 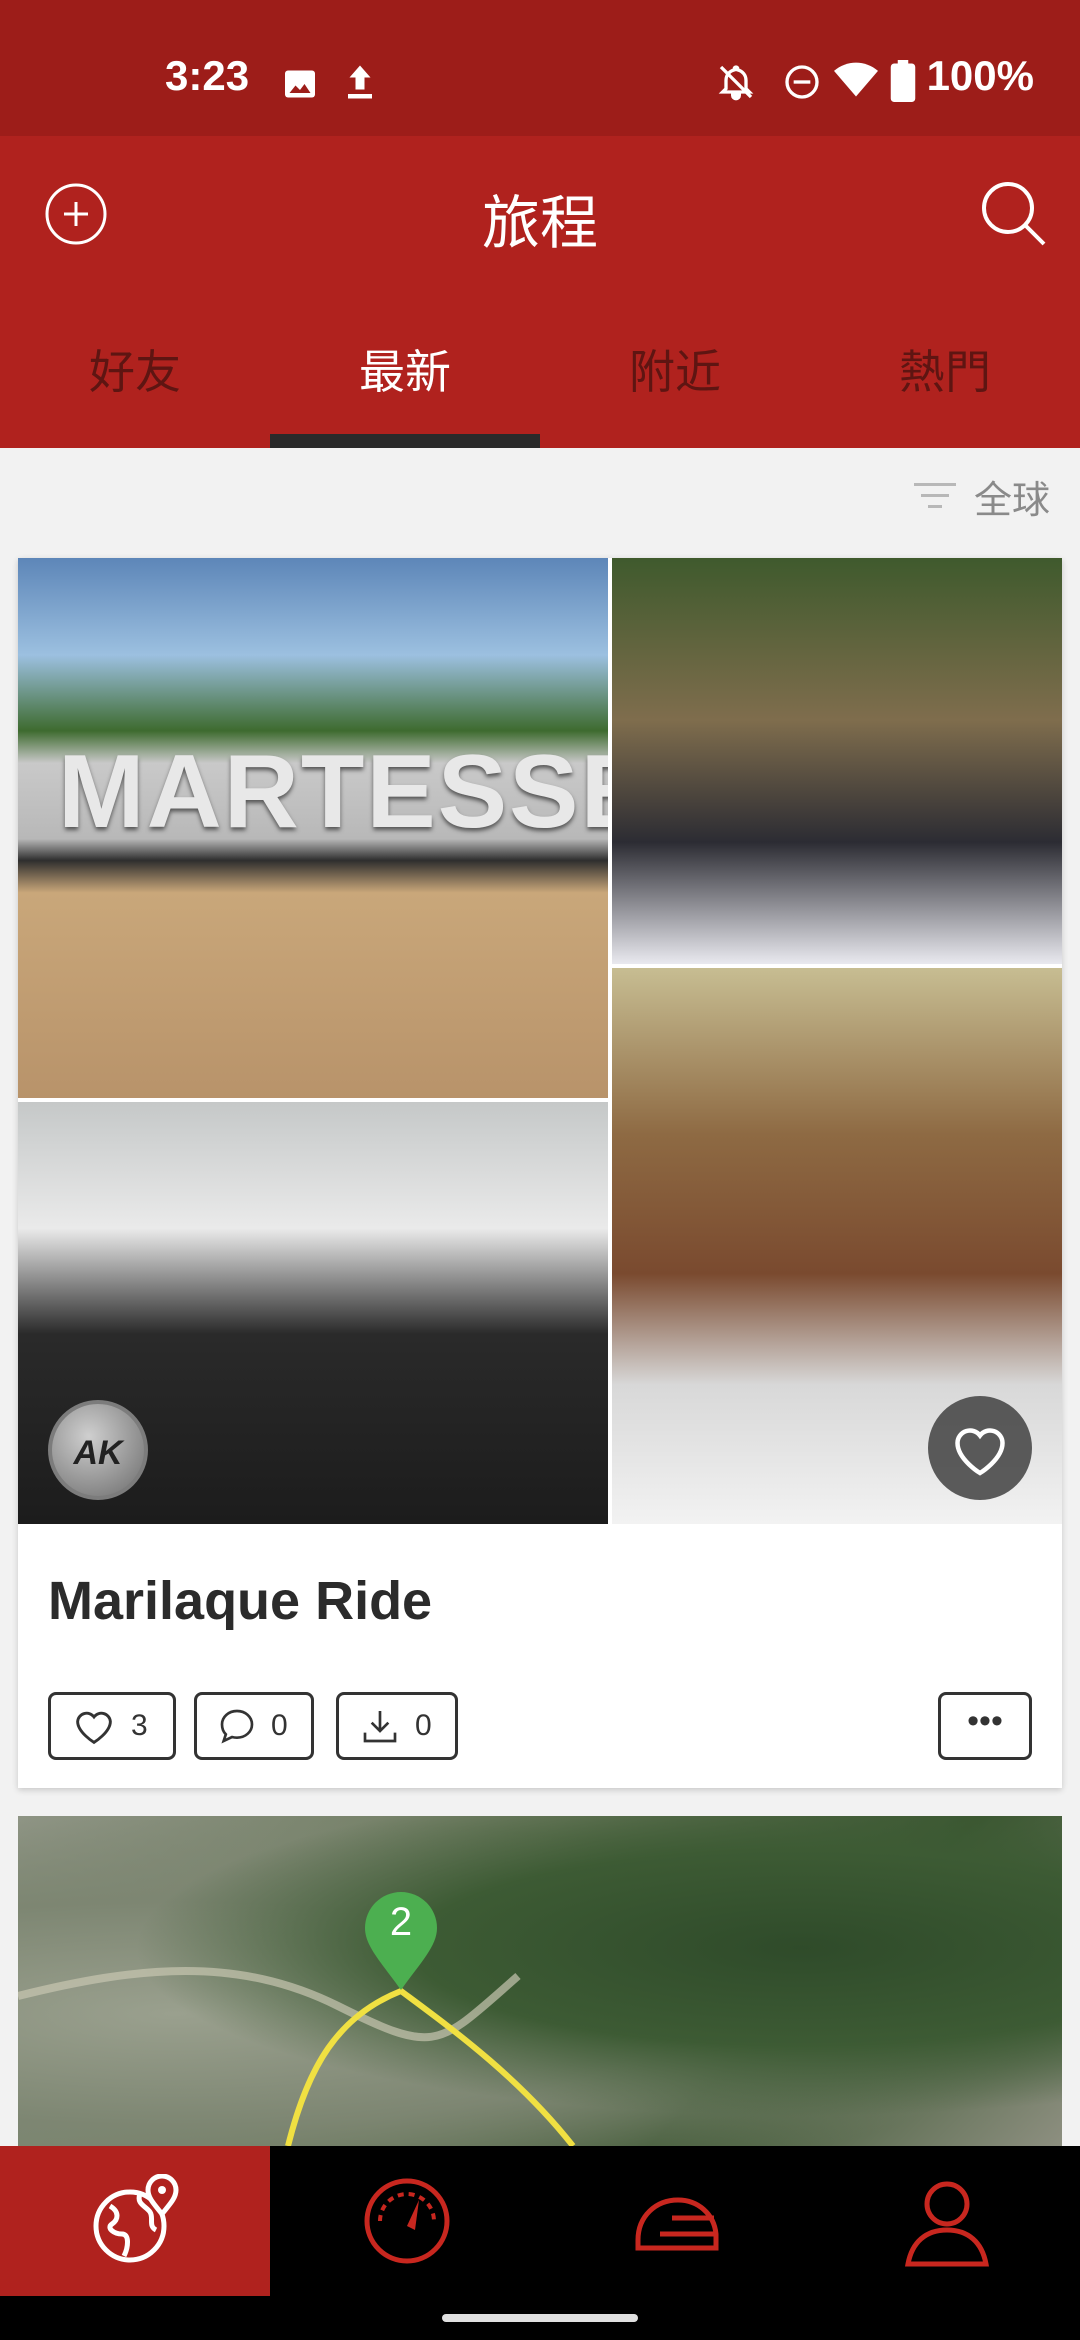 I want to click on avatar-initials: AK, so click(x=98, y=1453).